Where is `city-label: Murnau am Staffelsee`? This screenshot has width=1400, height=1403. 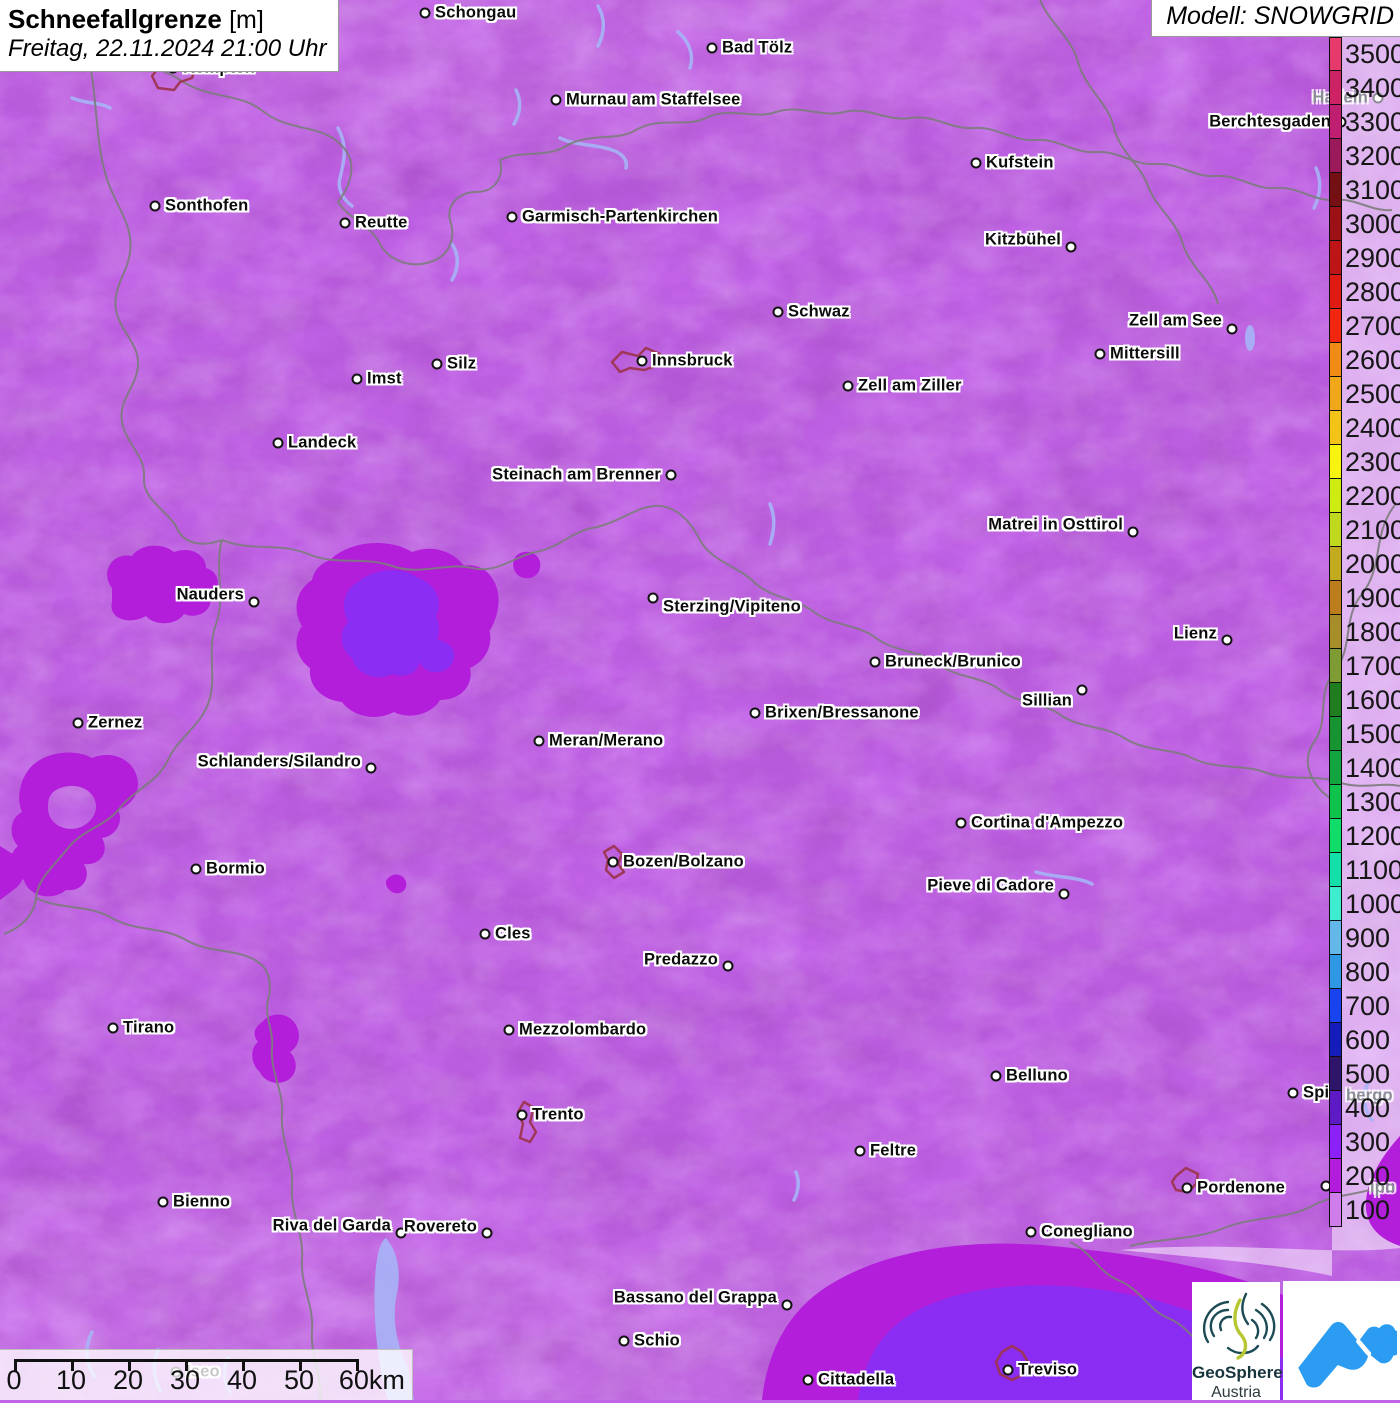
city-label: Murnau am Staffelsee is located at coordinates (653, 99).